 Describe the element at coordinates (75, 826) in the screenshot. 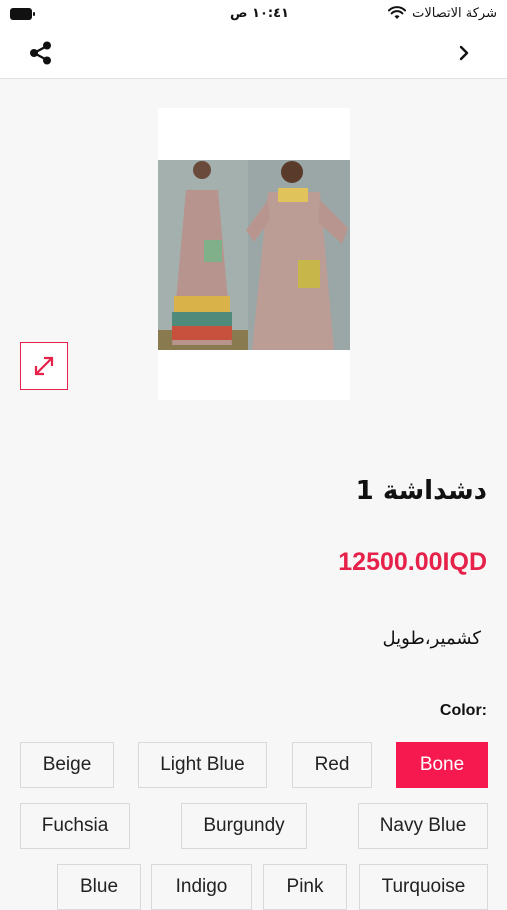

I see `color-option-fuchsia: Fuchsia` at that location.